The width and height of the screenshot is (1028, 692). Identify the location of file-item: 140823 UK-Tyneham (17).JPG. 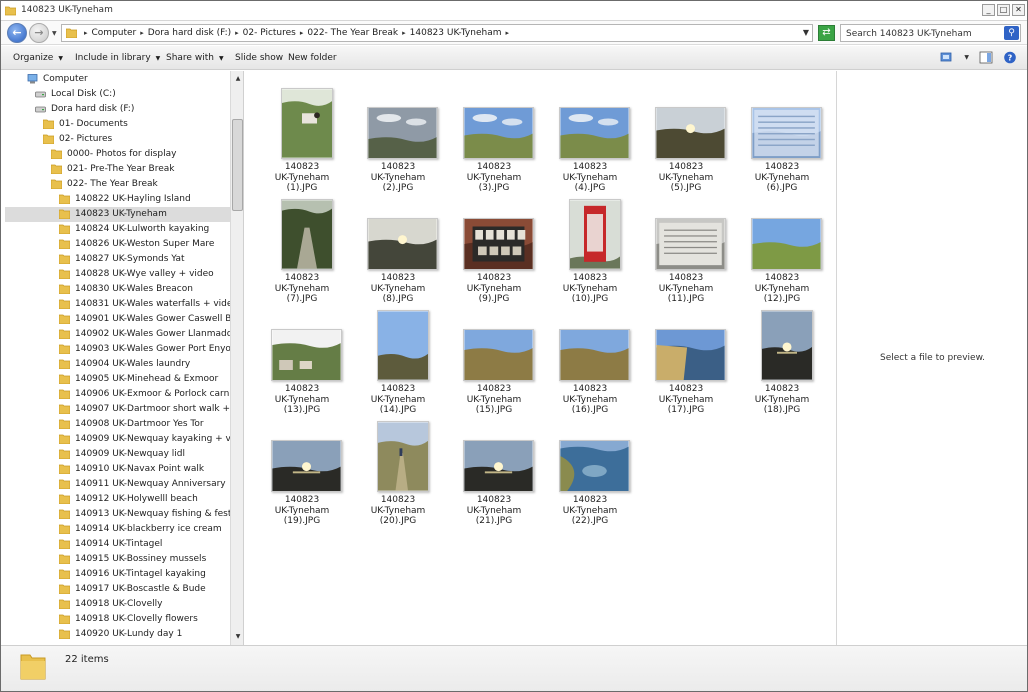
(686, 358).